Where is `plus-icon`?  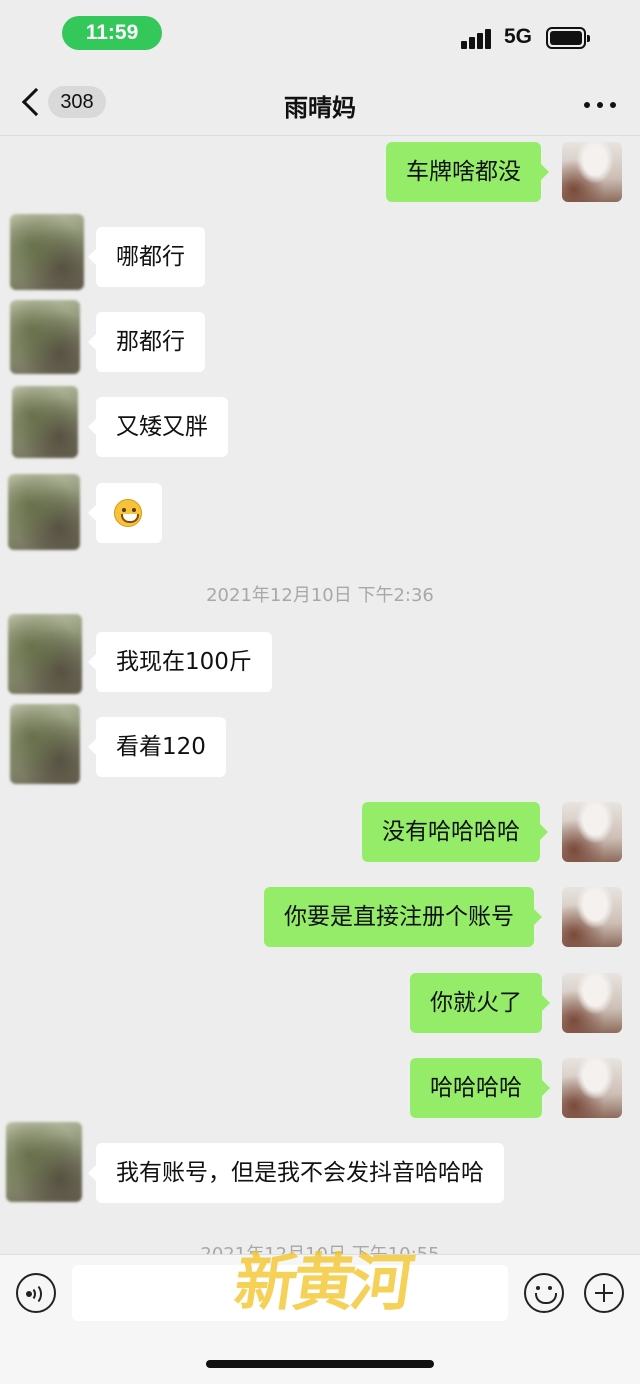 plus-icon is located at coordinates (604, 1293).